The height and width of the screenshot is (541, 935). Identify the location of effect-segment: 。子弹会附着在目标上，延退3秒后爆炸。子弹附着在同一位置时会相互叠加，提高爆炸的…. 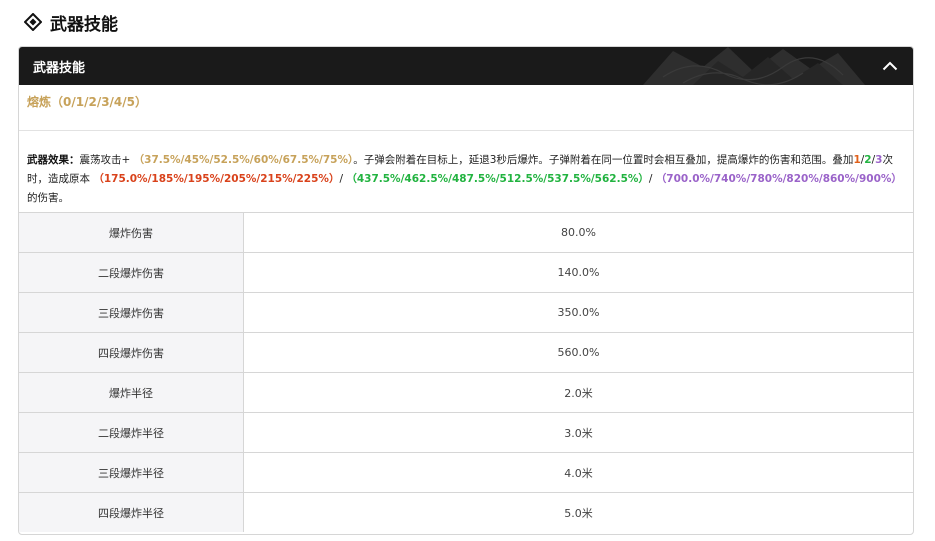
(603, 160).